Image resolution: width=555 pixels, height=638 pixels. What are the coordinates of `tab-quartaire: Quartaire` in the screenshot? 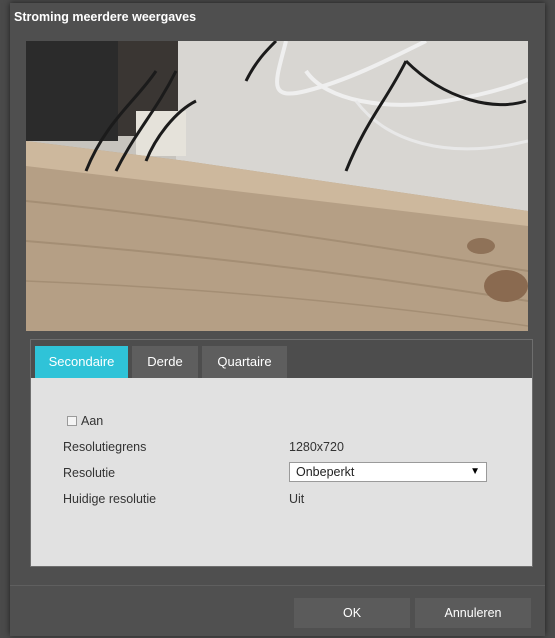 It's located at (244, 362).